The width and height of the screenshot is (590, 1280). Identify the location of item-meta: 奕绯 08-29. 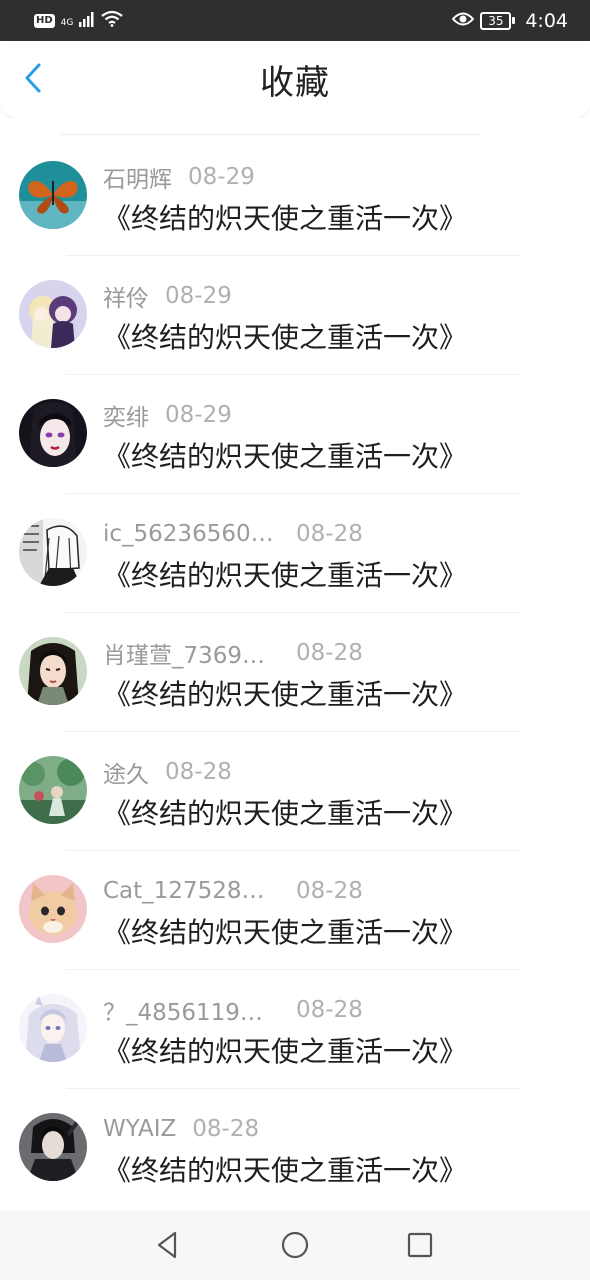
(167, 415).